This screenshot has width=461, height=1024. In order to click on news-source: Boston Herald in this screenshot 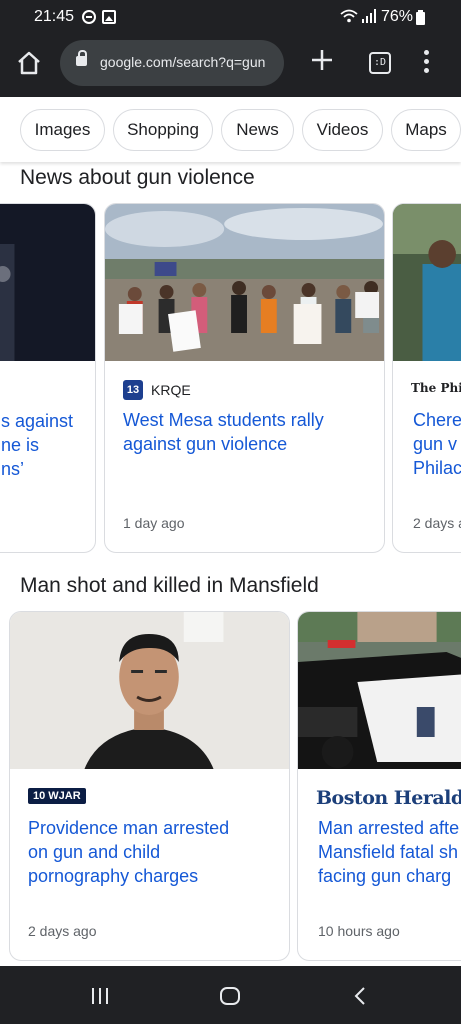, I will do `click(388, 798)`.